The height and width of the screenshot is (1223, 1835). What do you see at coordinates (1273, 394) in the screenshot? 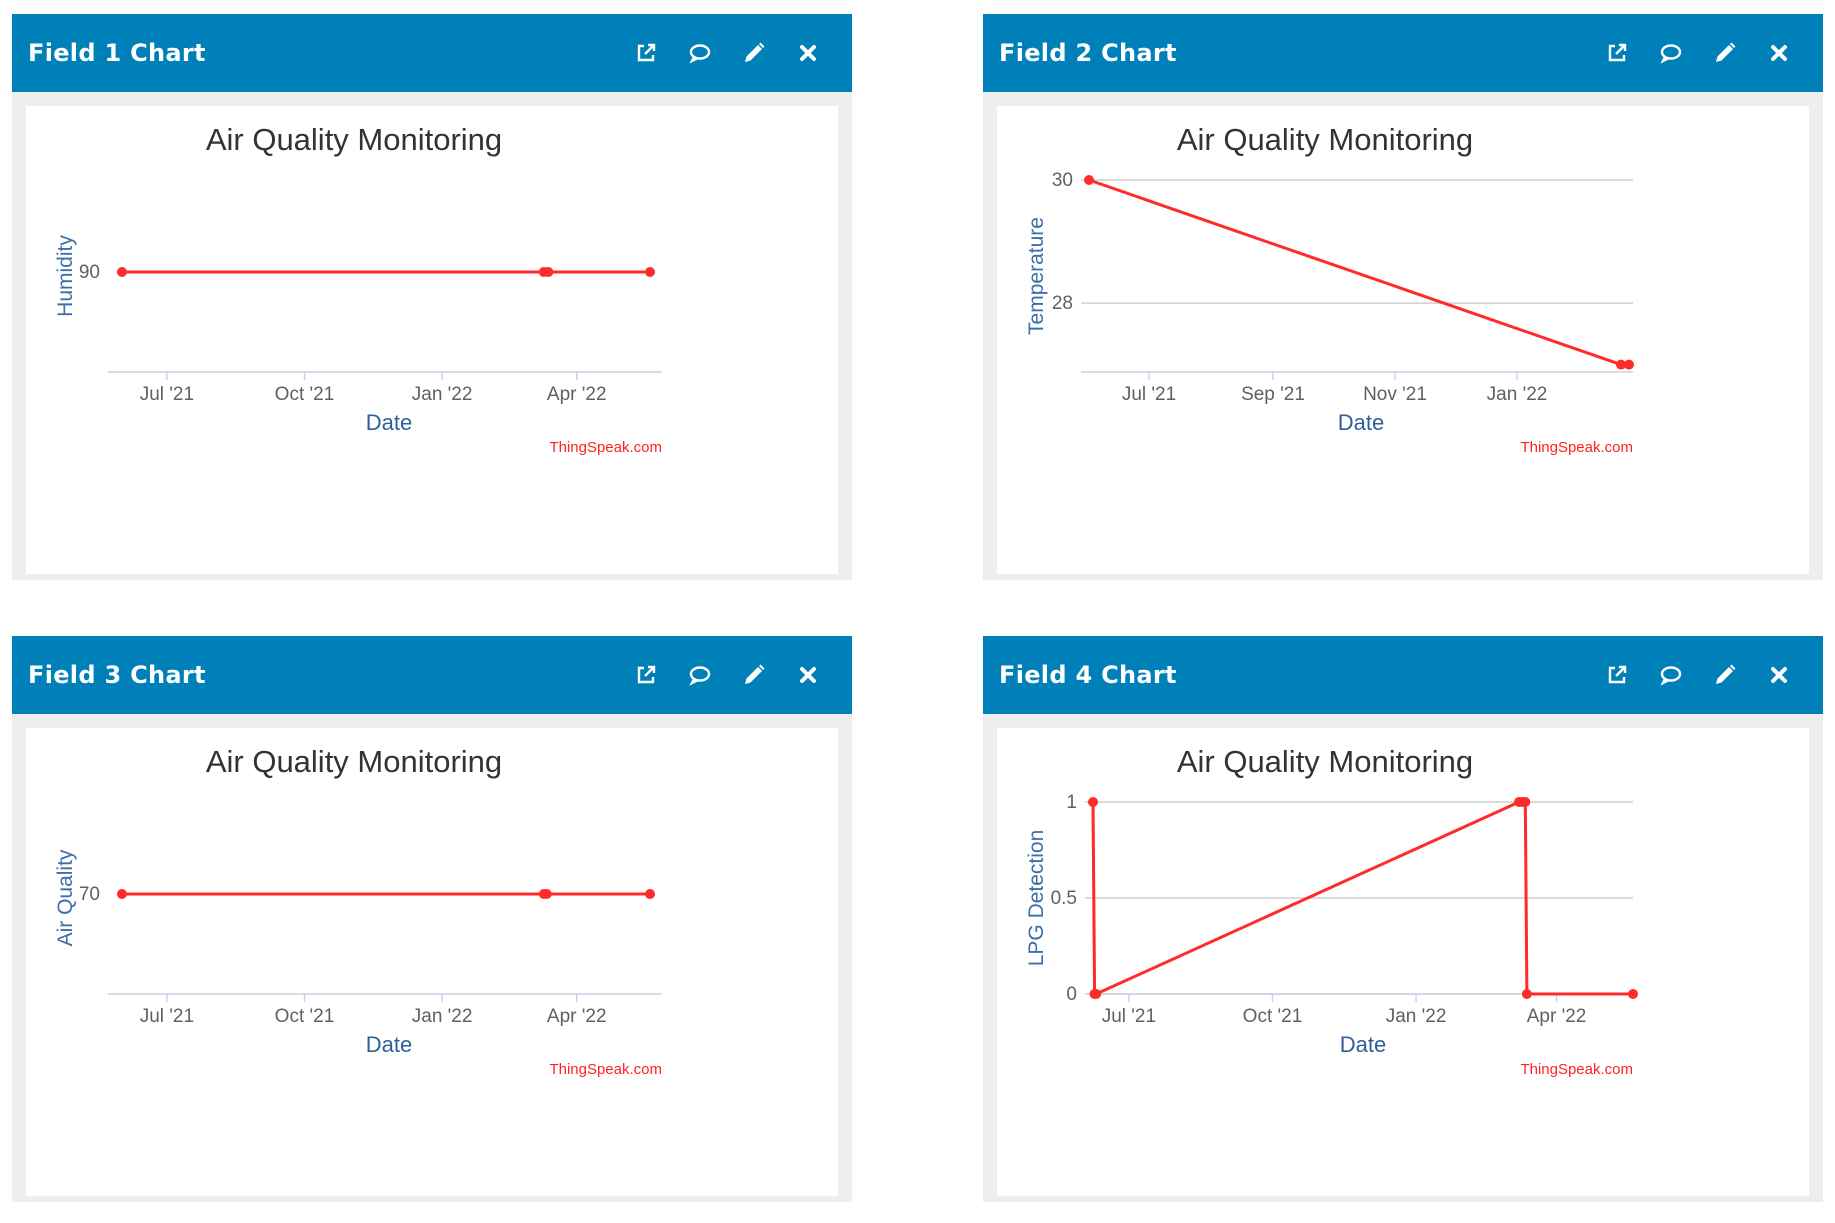
I see `x-tick-label: Sep '21` at bounding box center [1273, 394].